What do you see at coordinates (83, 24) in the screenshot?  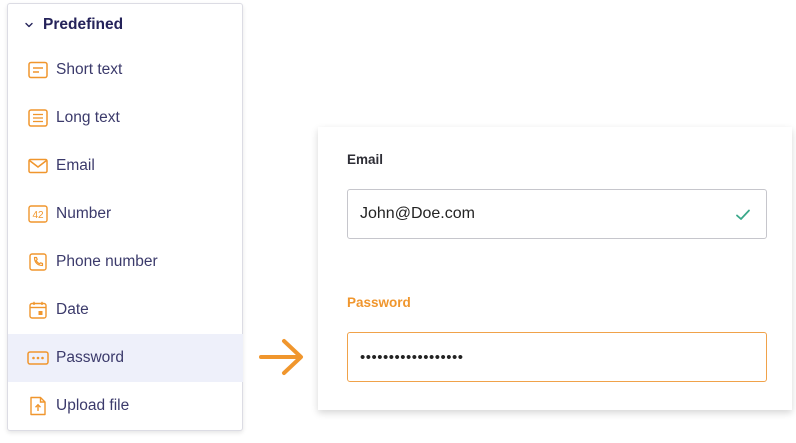 I see `section-title: Predefined` at bounding box center [83, 24].